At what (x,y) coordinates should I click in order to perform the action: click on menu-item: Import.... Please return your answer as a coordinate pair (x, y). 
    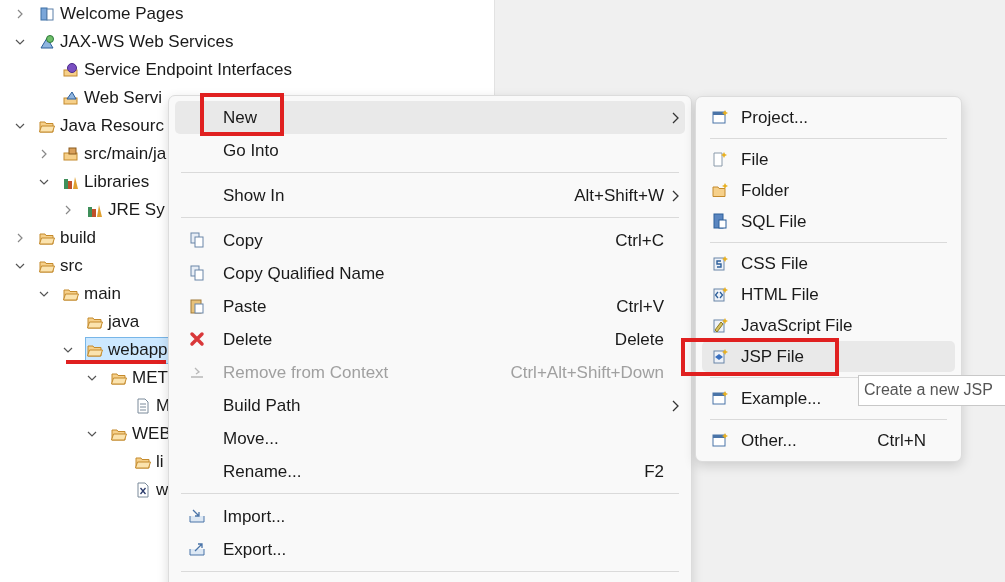
    Looking at the image, I should click on (430, 516).